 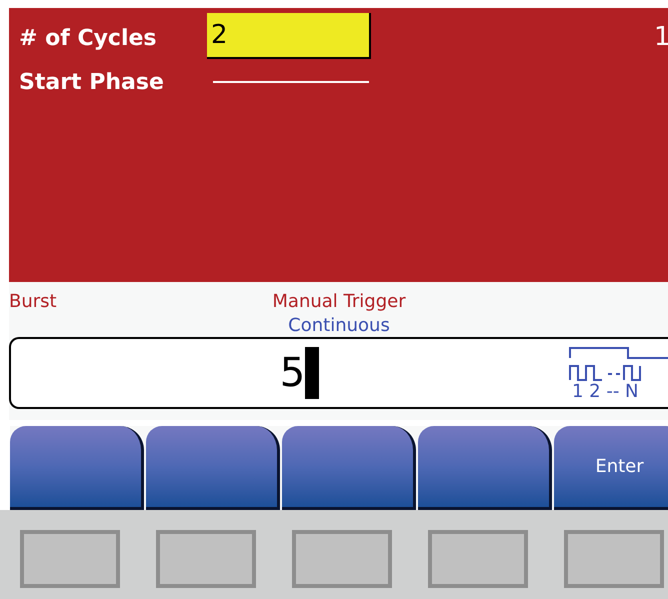 I want to click on burst-count-label: 1 2 -- N, so click(x=605, y=392).